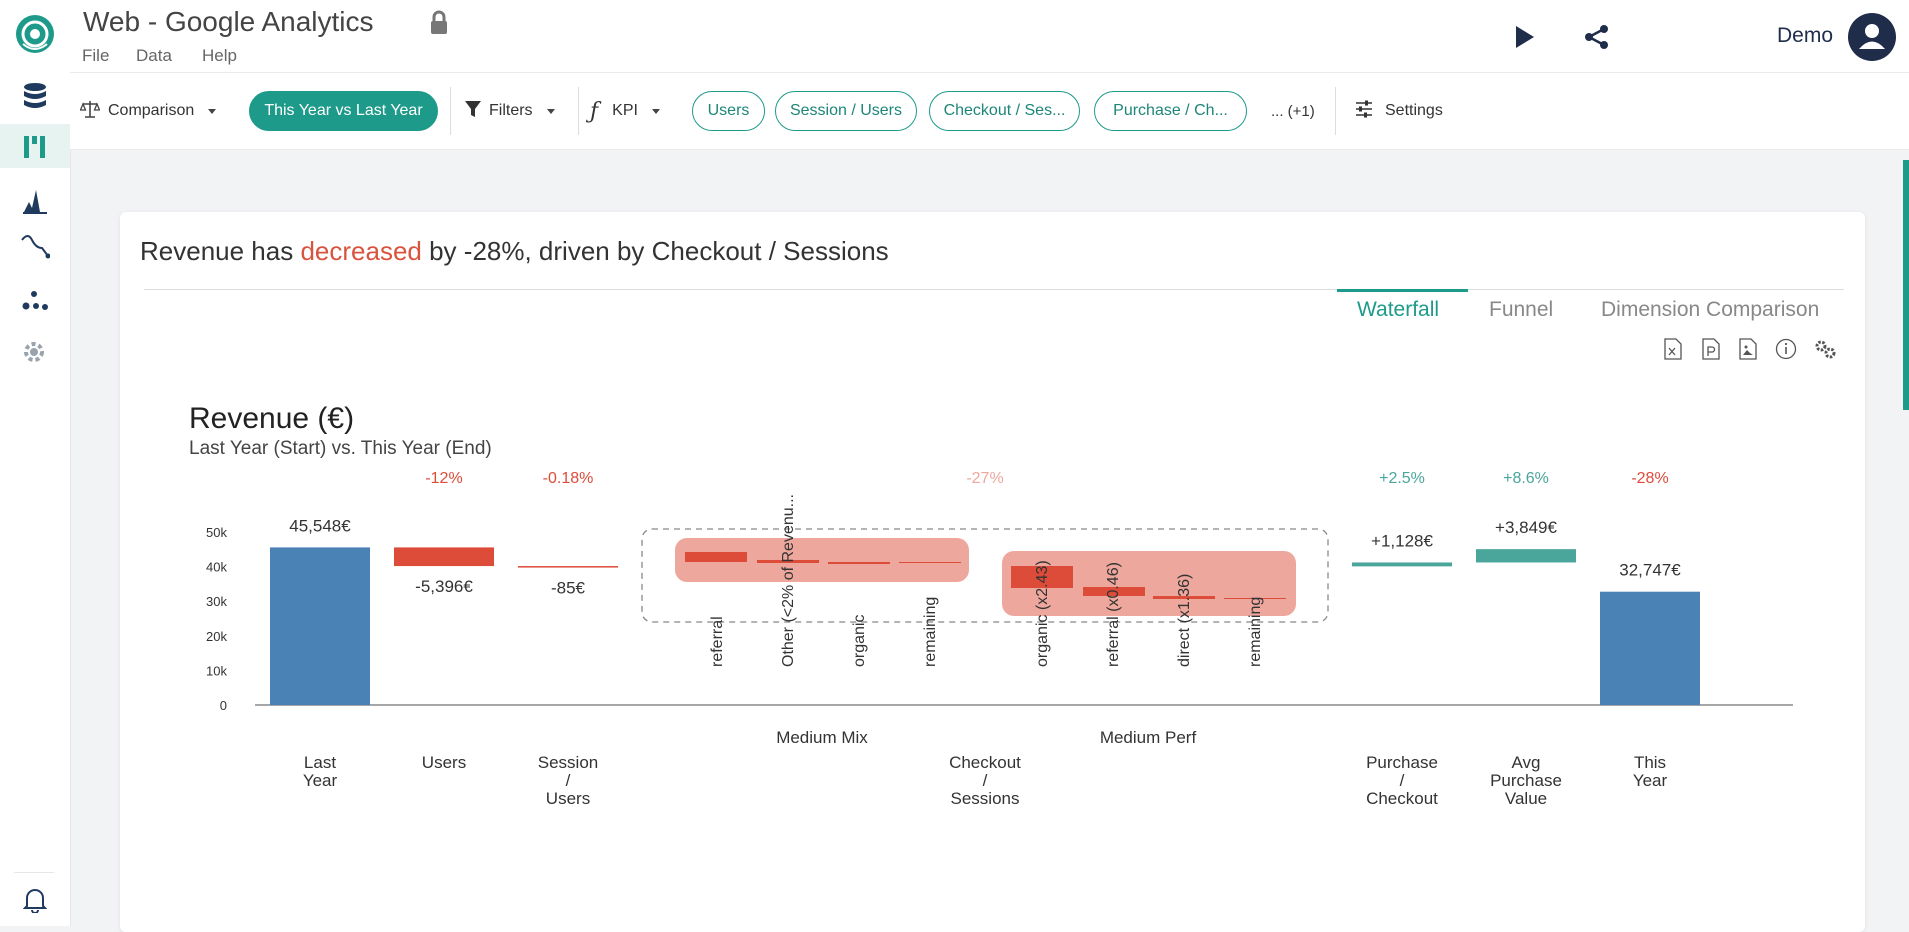 This screenshot has height=932, width=1909. Describe the element at coordinates (1597, 39) in the screenshot. I see `share-icon` at that location.